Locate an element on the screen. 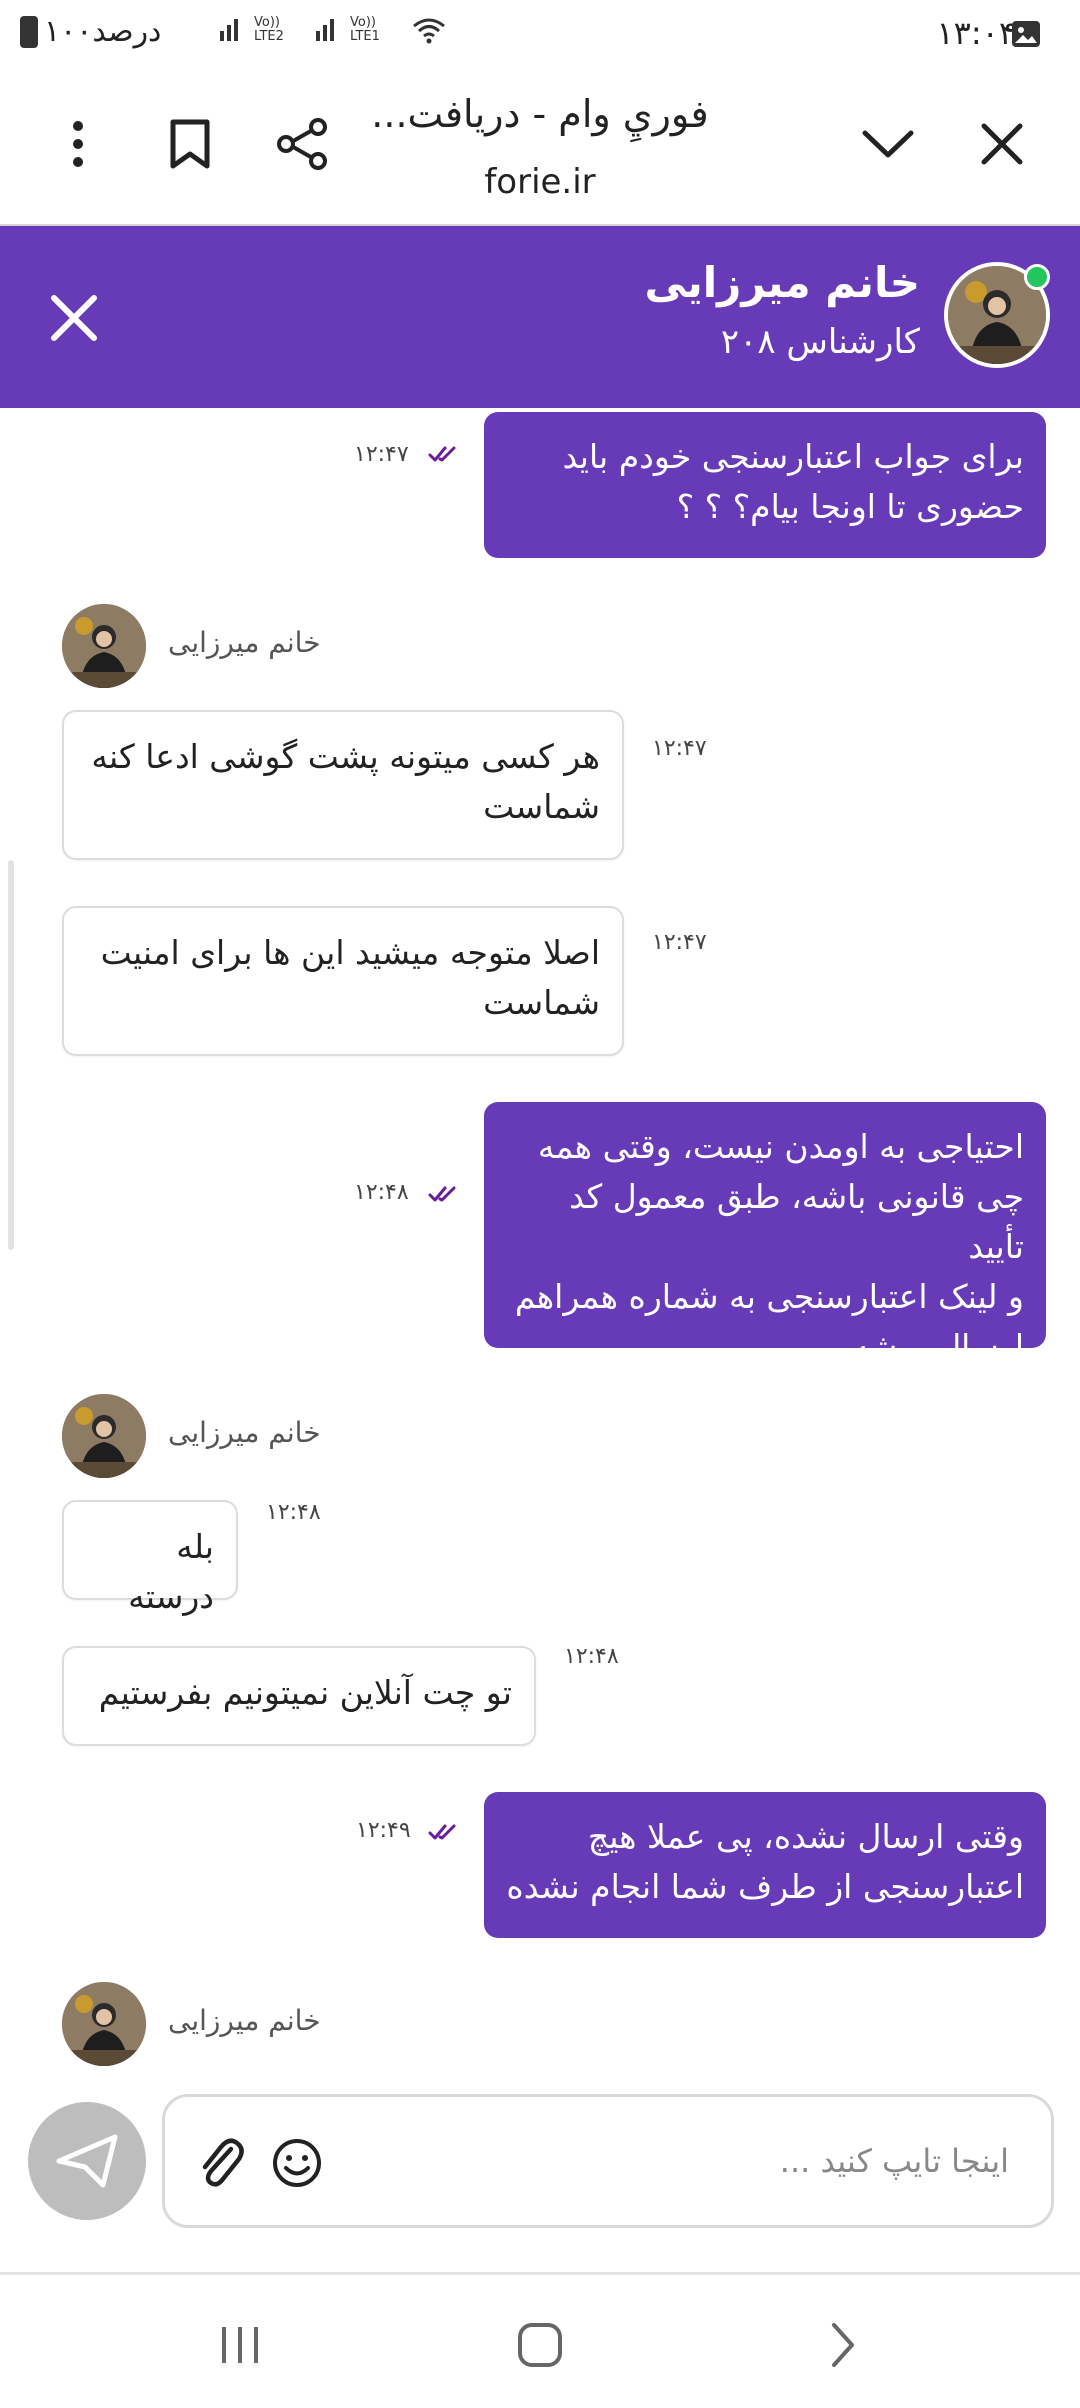 This screenshot has width=1080, height=2408. battery-icon is located at coordinates (29, 31).